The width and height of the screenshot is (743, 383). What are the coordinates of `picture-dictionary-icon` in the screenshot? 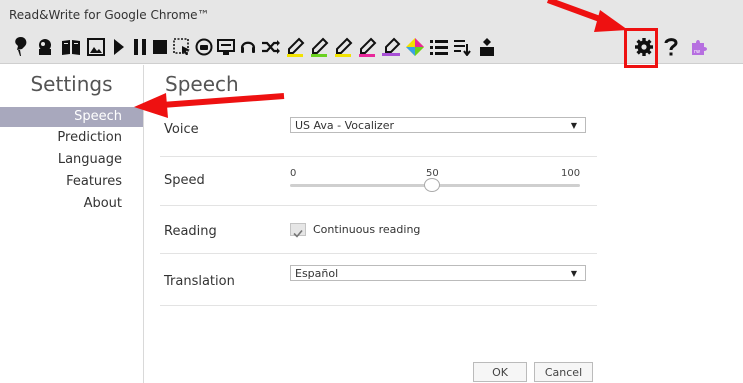 It's located at (96, 46).